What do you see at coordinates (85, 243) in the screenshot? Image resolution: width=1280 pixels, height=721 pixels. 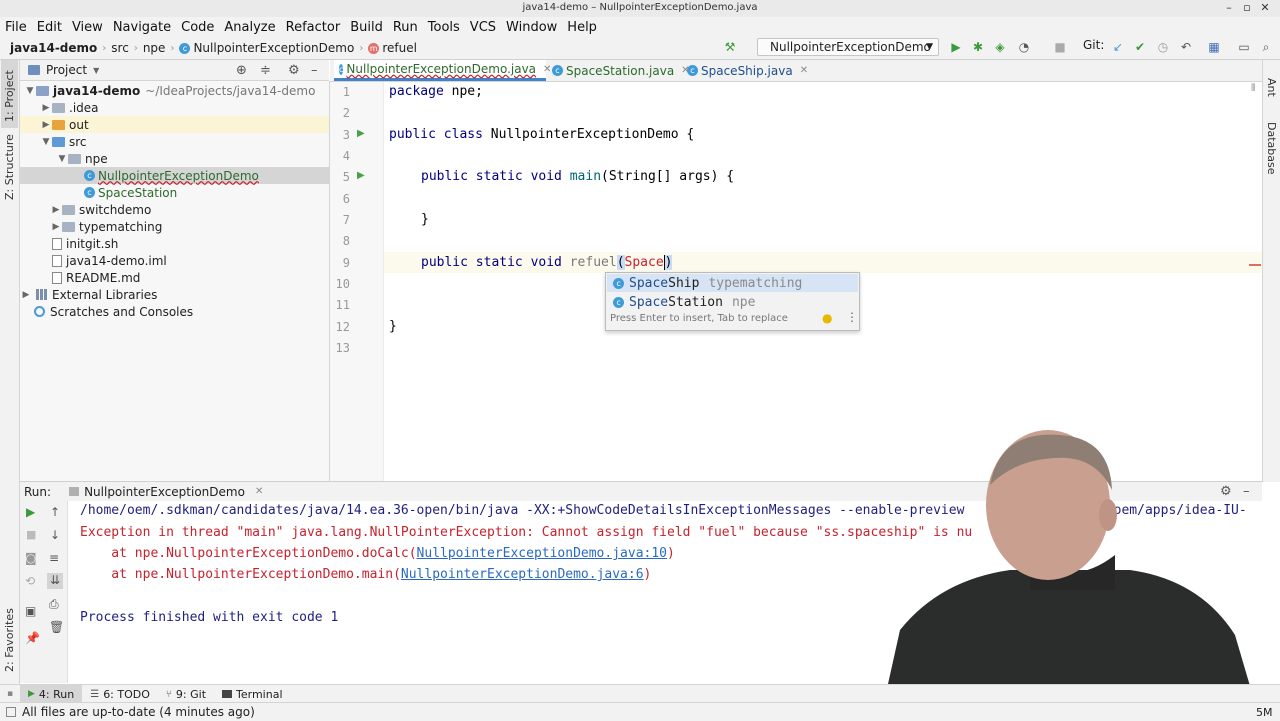 I see `tree-item-initgit: initgit.sh` at bounding box center [85, 243].